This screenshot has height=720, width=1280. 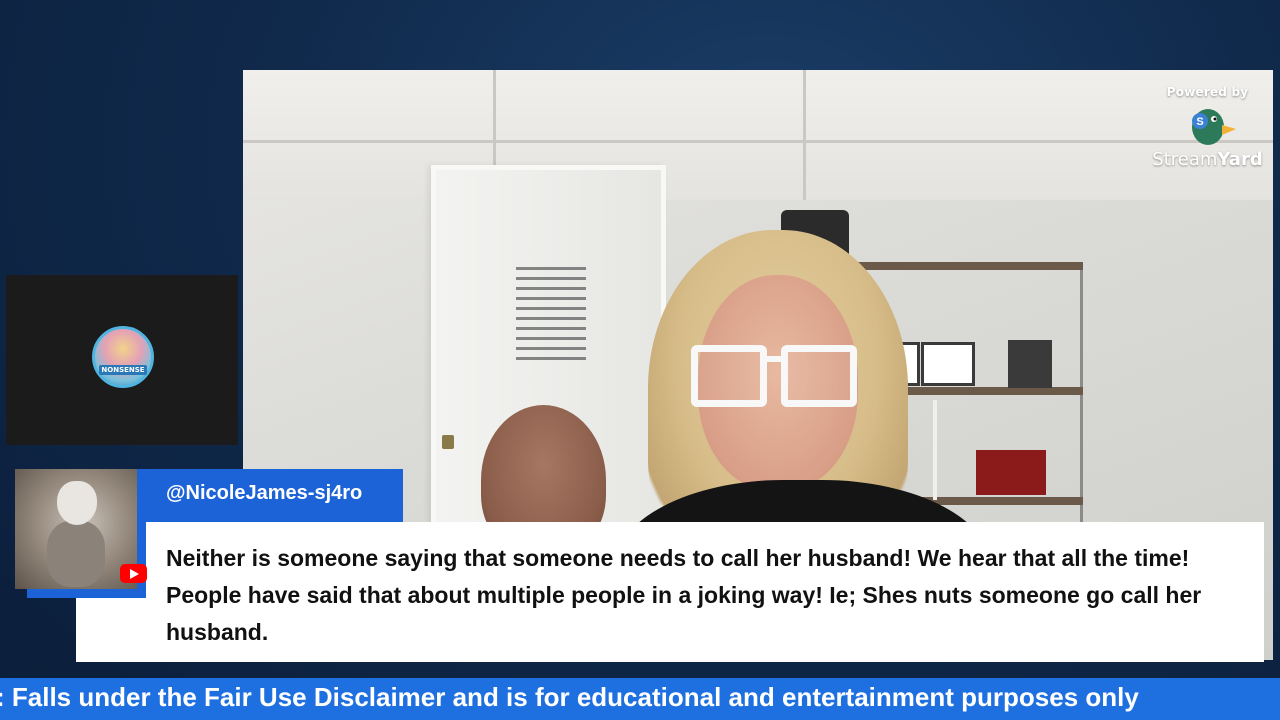 I want to click on streamyard-branding: Powered by S StreamYard, so click(x=1207, y=127).